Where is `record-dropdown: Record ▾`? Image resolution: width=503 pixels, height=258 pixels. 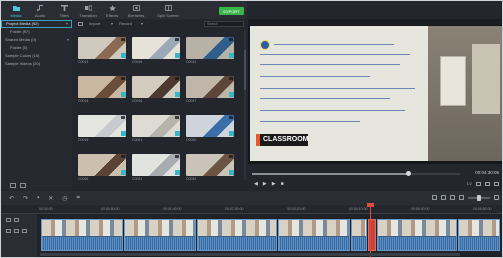
record-dropdown: Record ▾ is located at coordinates (131, 23).